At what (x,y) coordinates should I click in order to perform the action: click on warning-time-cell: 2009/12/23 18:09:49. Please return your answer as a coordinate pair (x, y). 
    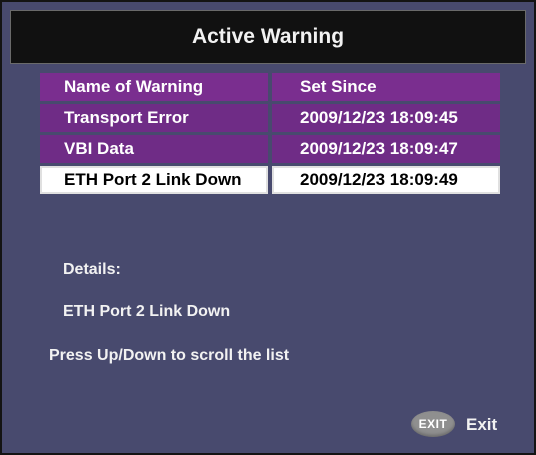
    Looking at the image, I should click on (386, 180).